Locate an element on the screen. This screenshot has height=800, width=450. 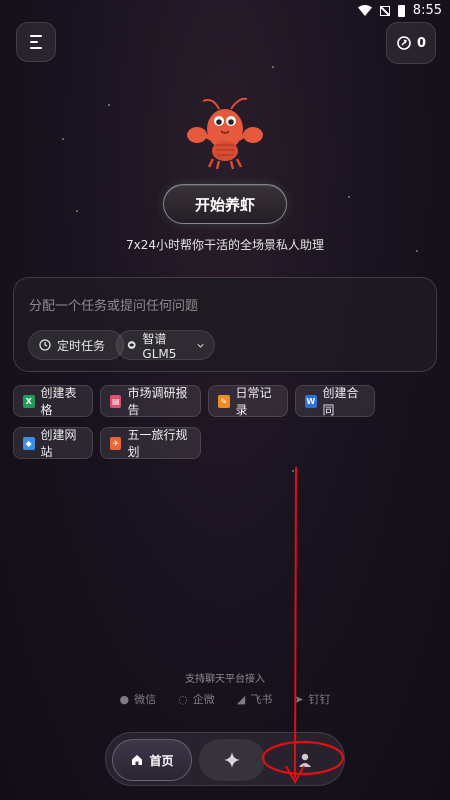
no-sim-icon is located at coordinates (384, 10).